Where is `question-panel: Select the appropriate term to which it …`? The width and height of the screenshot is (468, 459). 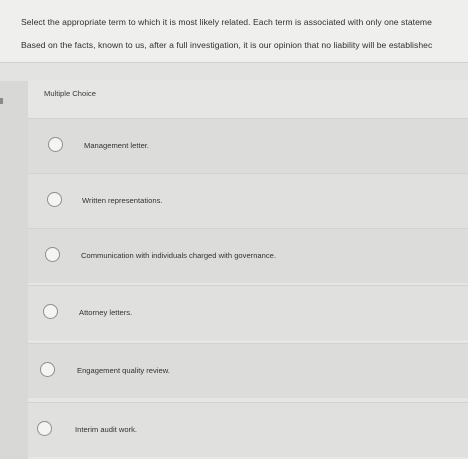
question-panel: Select the appropriate term to which it … is located at coordinates (234, 31).